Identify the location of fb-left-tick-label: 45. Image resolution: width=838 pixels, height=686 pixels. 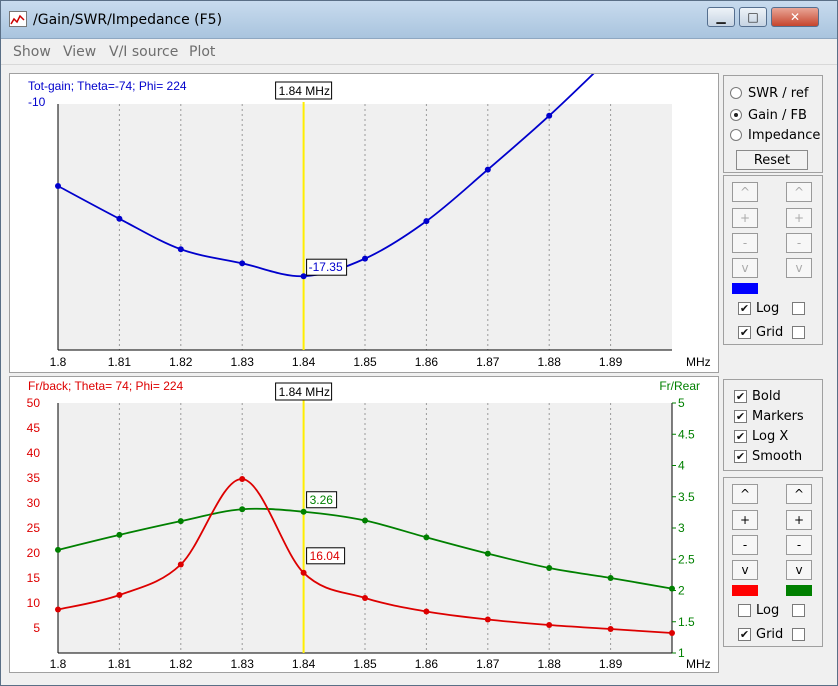
(34, 428).